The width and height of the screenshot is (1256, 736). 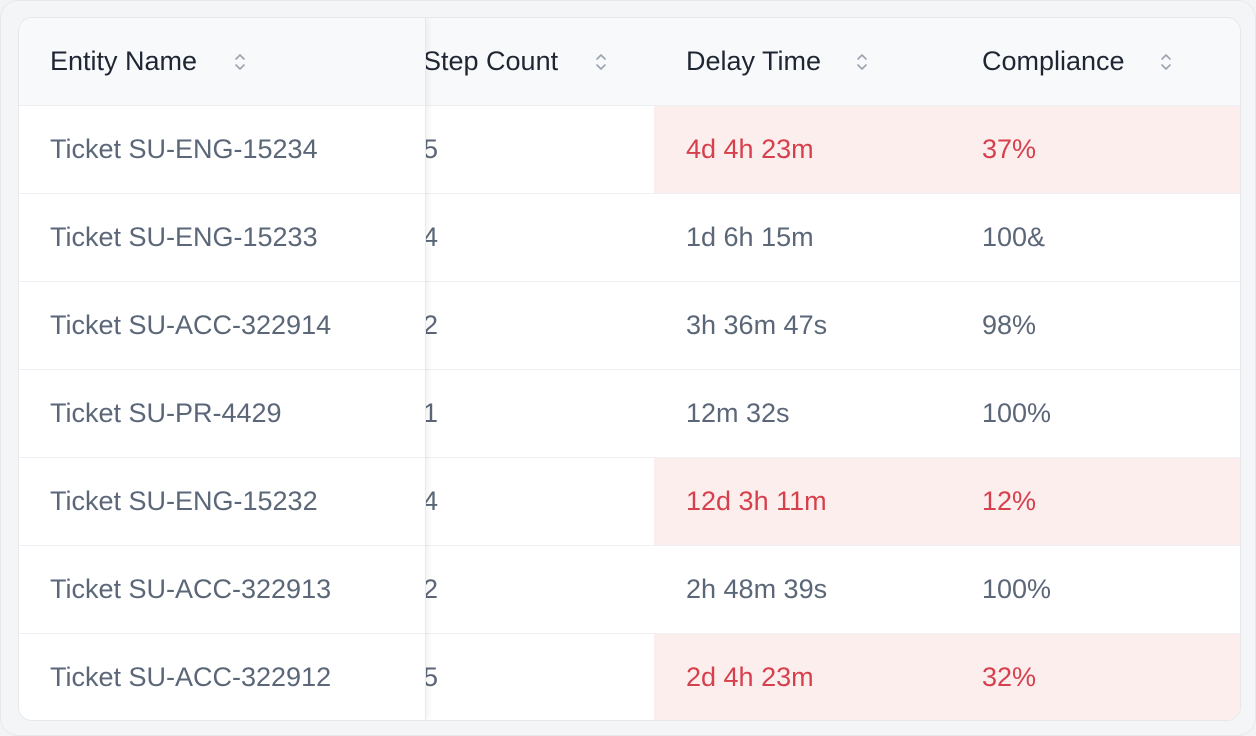 I want to click on cell-entity-name: Ticket SU-ENG-15234, so click(x=222, y=149).